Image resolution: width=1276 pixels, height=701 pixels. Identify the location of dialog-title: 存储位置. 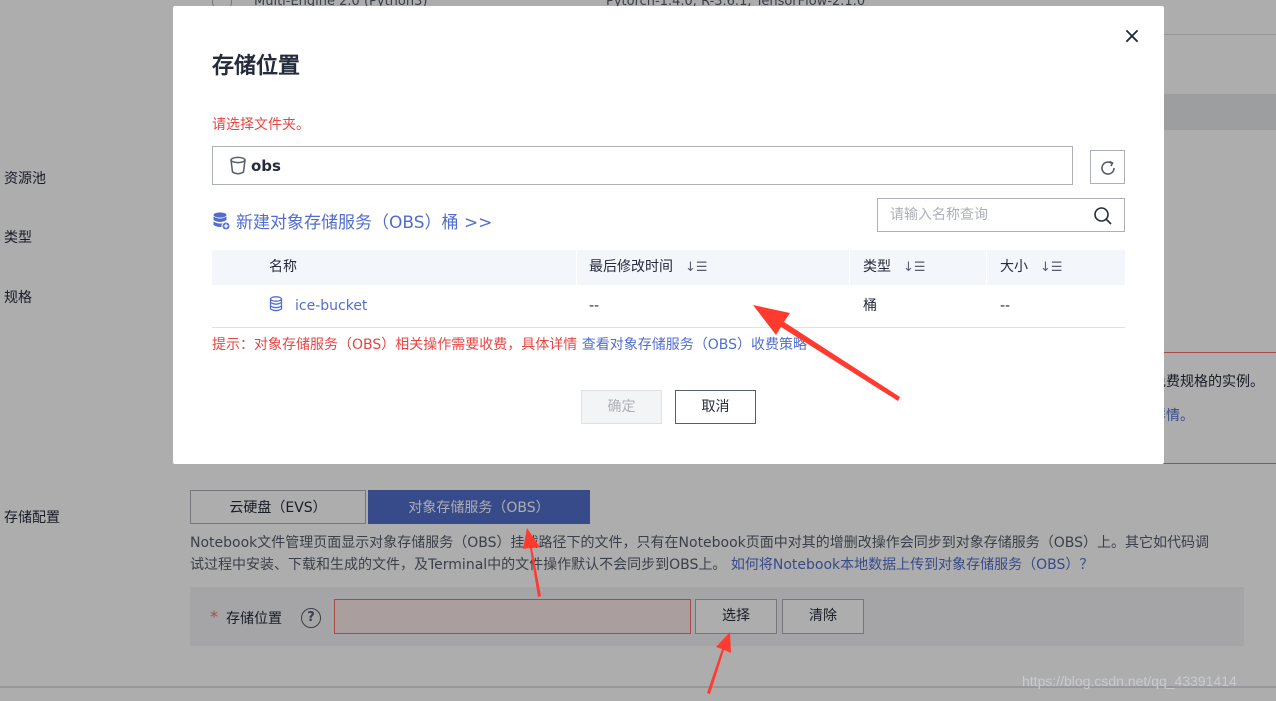
(256, 66).